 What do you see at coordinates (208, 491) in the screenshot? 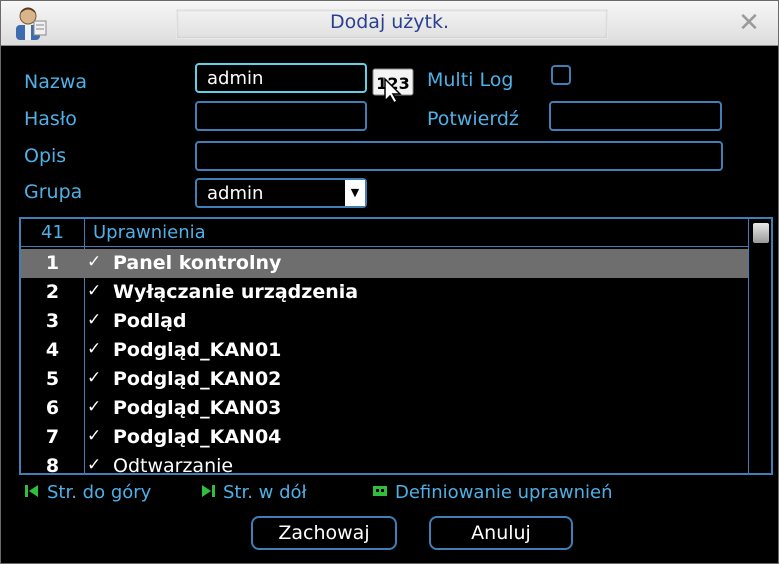
I see `page-down-icon` at bounding box center [208, 491].